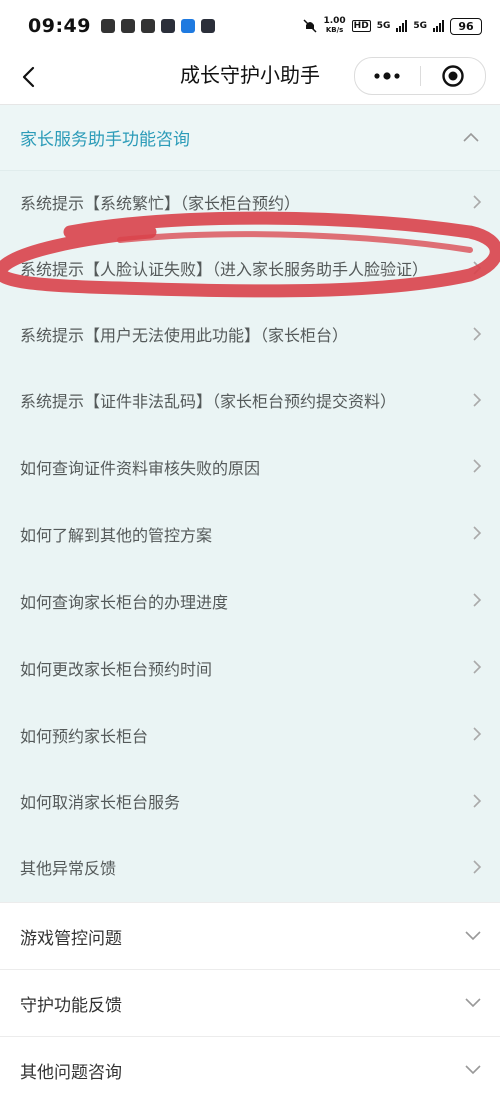 The width and height of the screenshot is (500, 1103). What do you see at coordinates (392, 26) in the screenshot?
I see `status-indicators: 1.00 KB/s HD 5G 5G 96` at bounding box center [392, 26].